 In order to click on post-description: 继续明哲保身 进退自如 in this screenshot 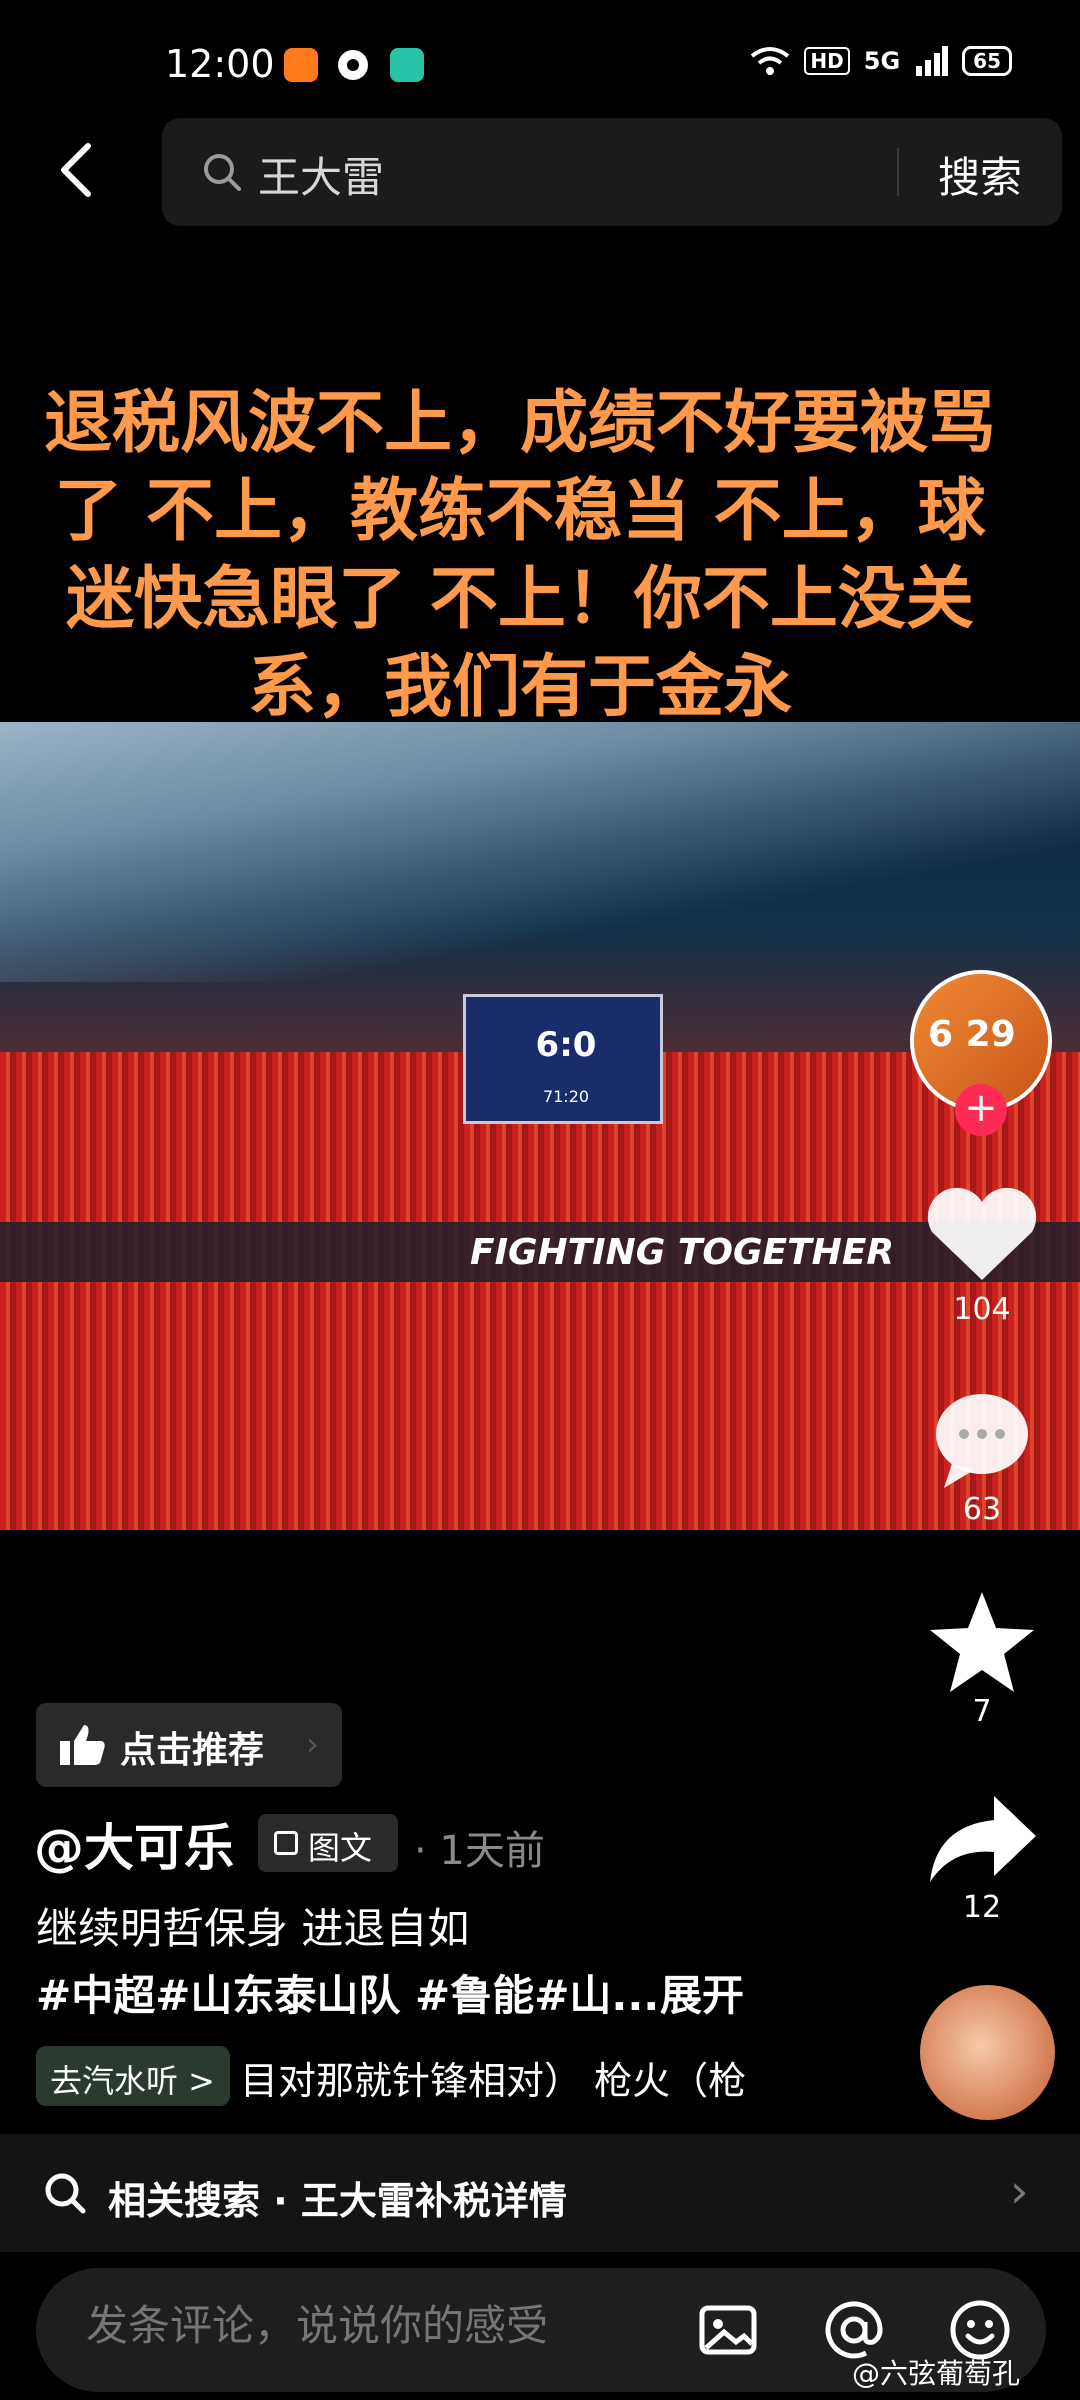, I will do `click(253, 1928)`.